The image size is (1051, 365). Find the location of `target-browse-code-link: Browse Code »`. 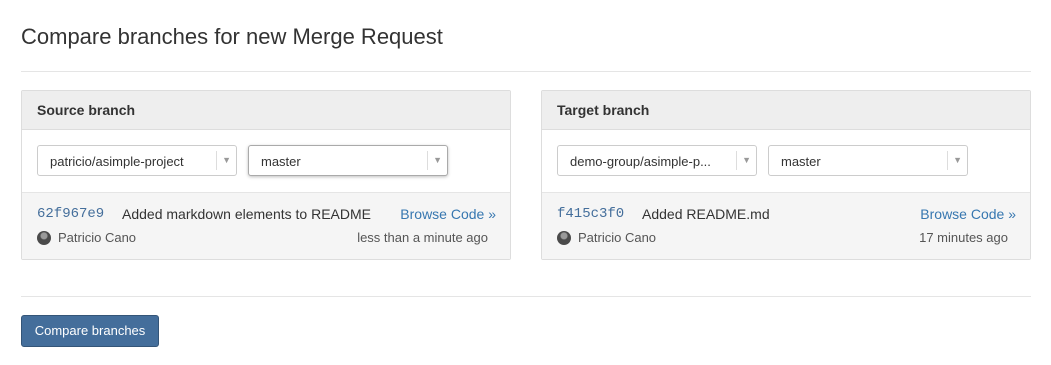

target-browse-code-link: Browse Code » is located at coordinates (968, 214).